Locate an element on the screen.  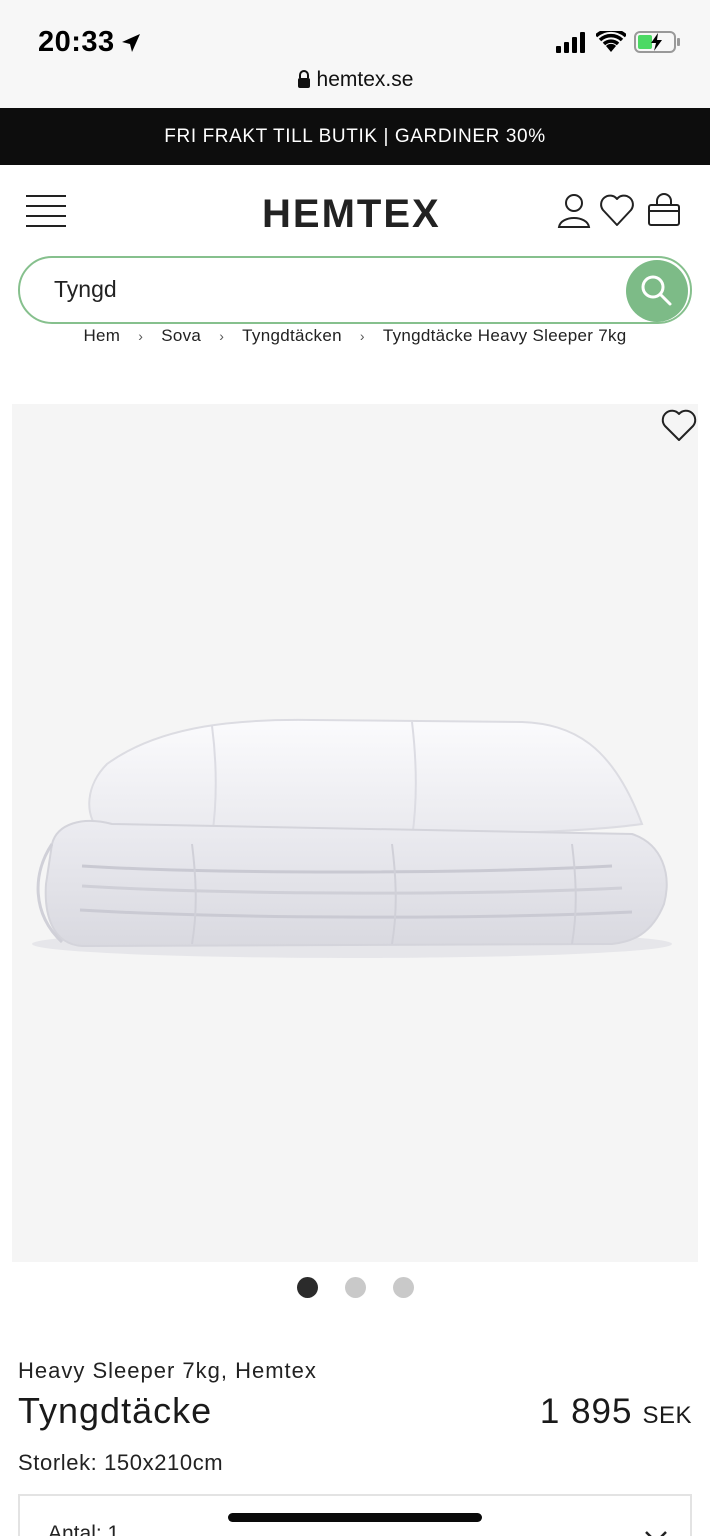
location-arrow-icon is located at coordinates (131, 43).